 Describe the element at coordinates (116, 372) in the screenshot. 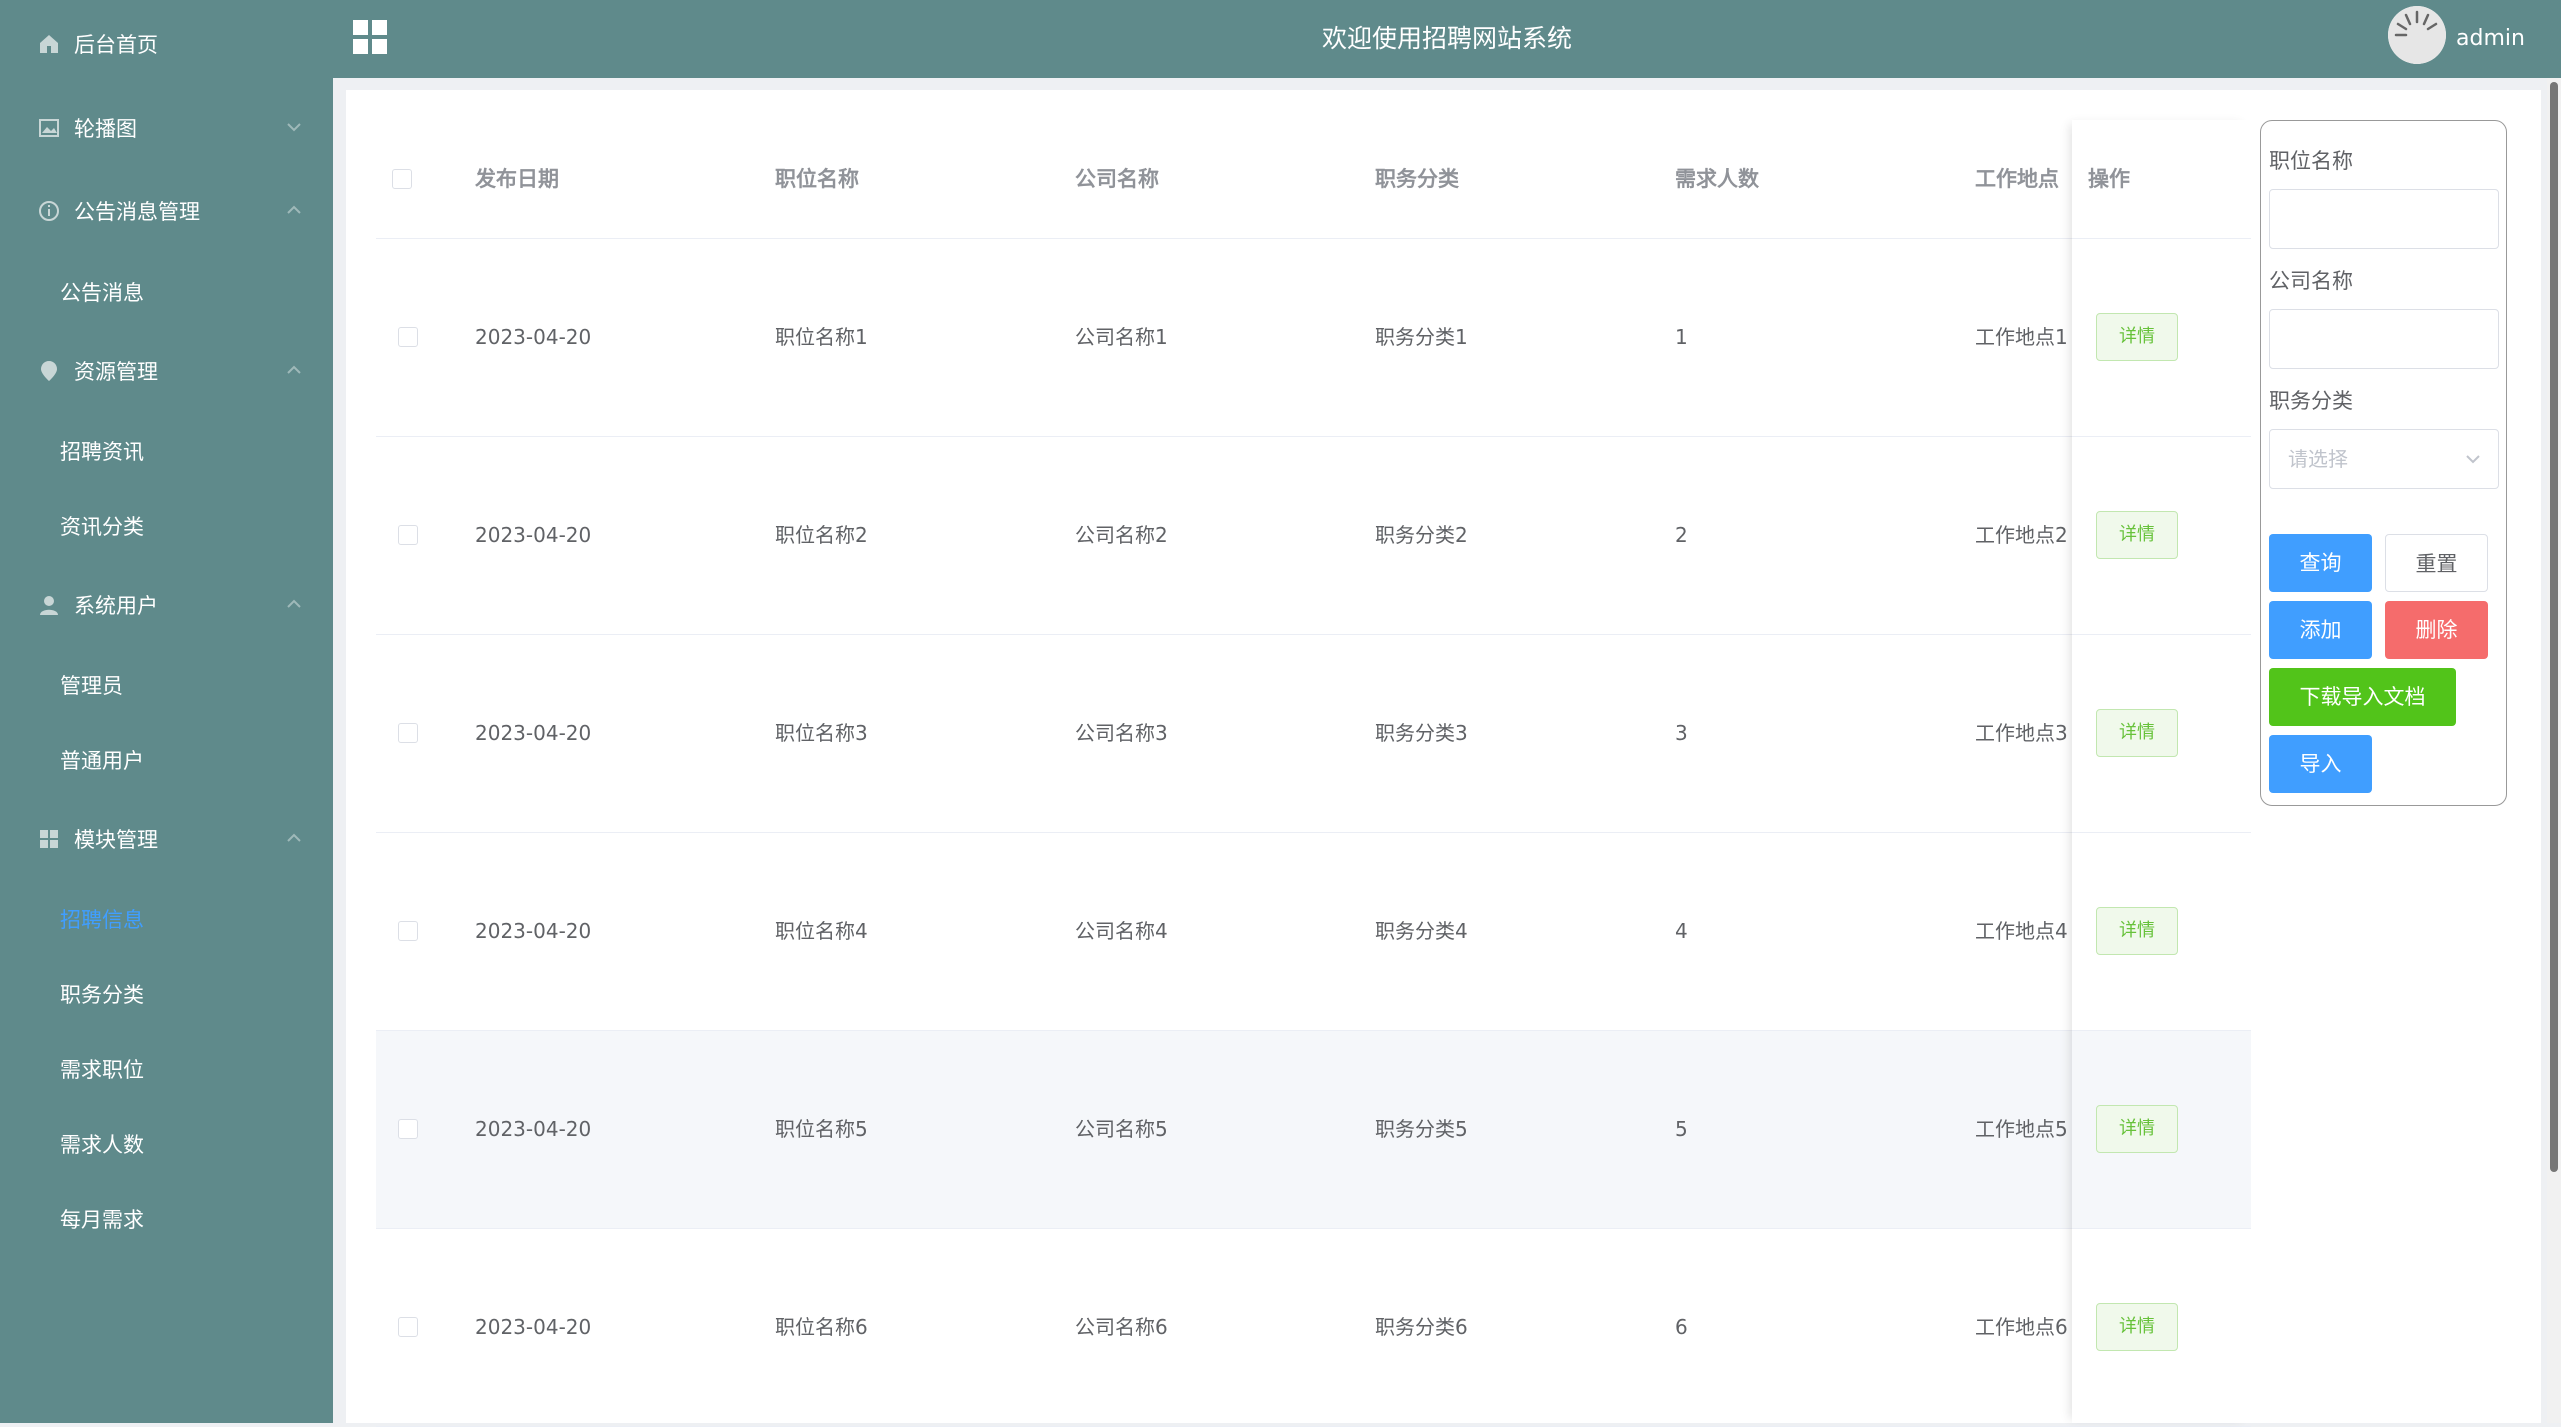

I see `sidebar-item-label: 资源管理` at that location.